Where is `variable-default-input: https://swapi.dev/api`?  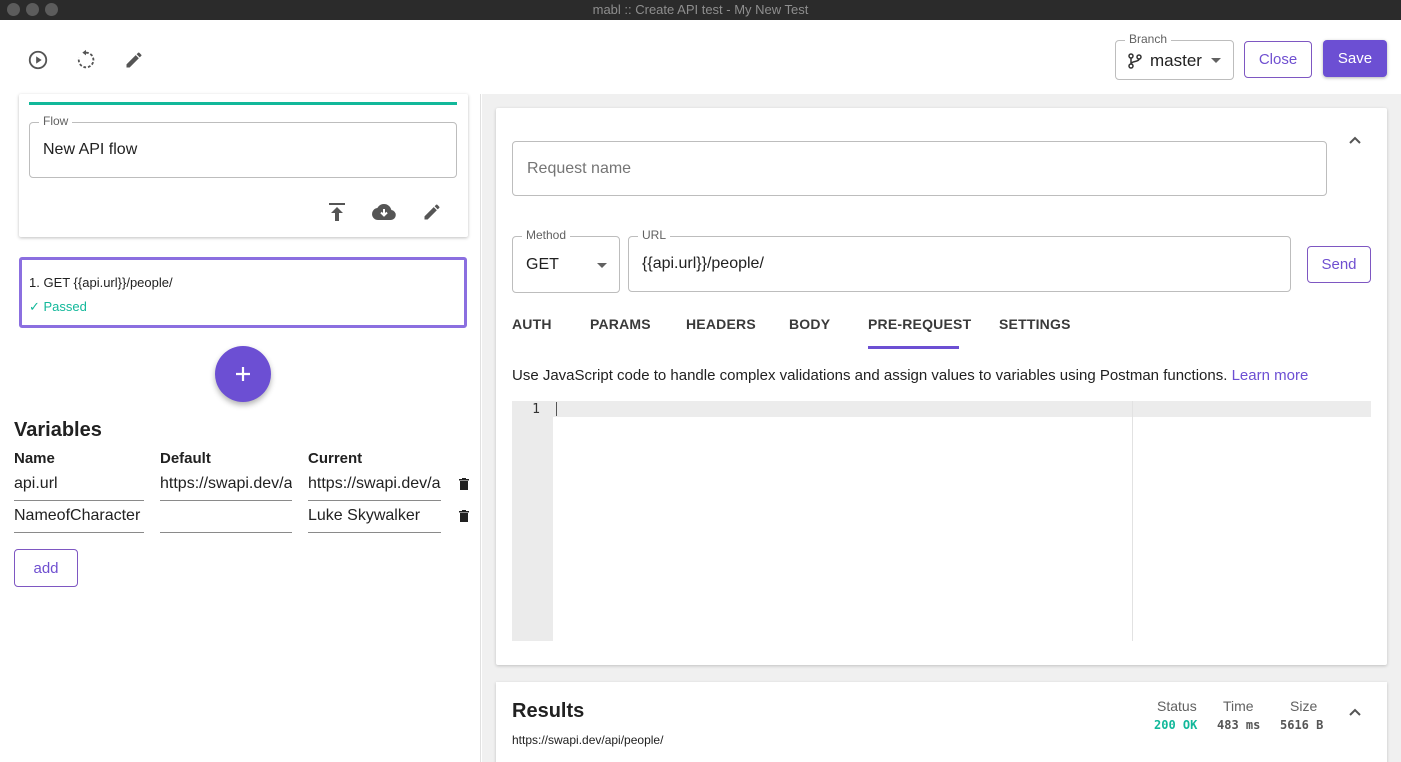 variable-default-input: https://swapi.dev/api is located at coordinates (226, 488).